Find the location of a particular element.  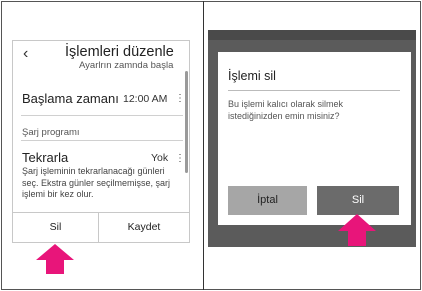

screen-divider is located at coordinates (203, 145).